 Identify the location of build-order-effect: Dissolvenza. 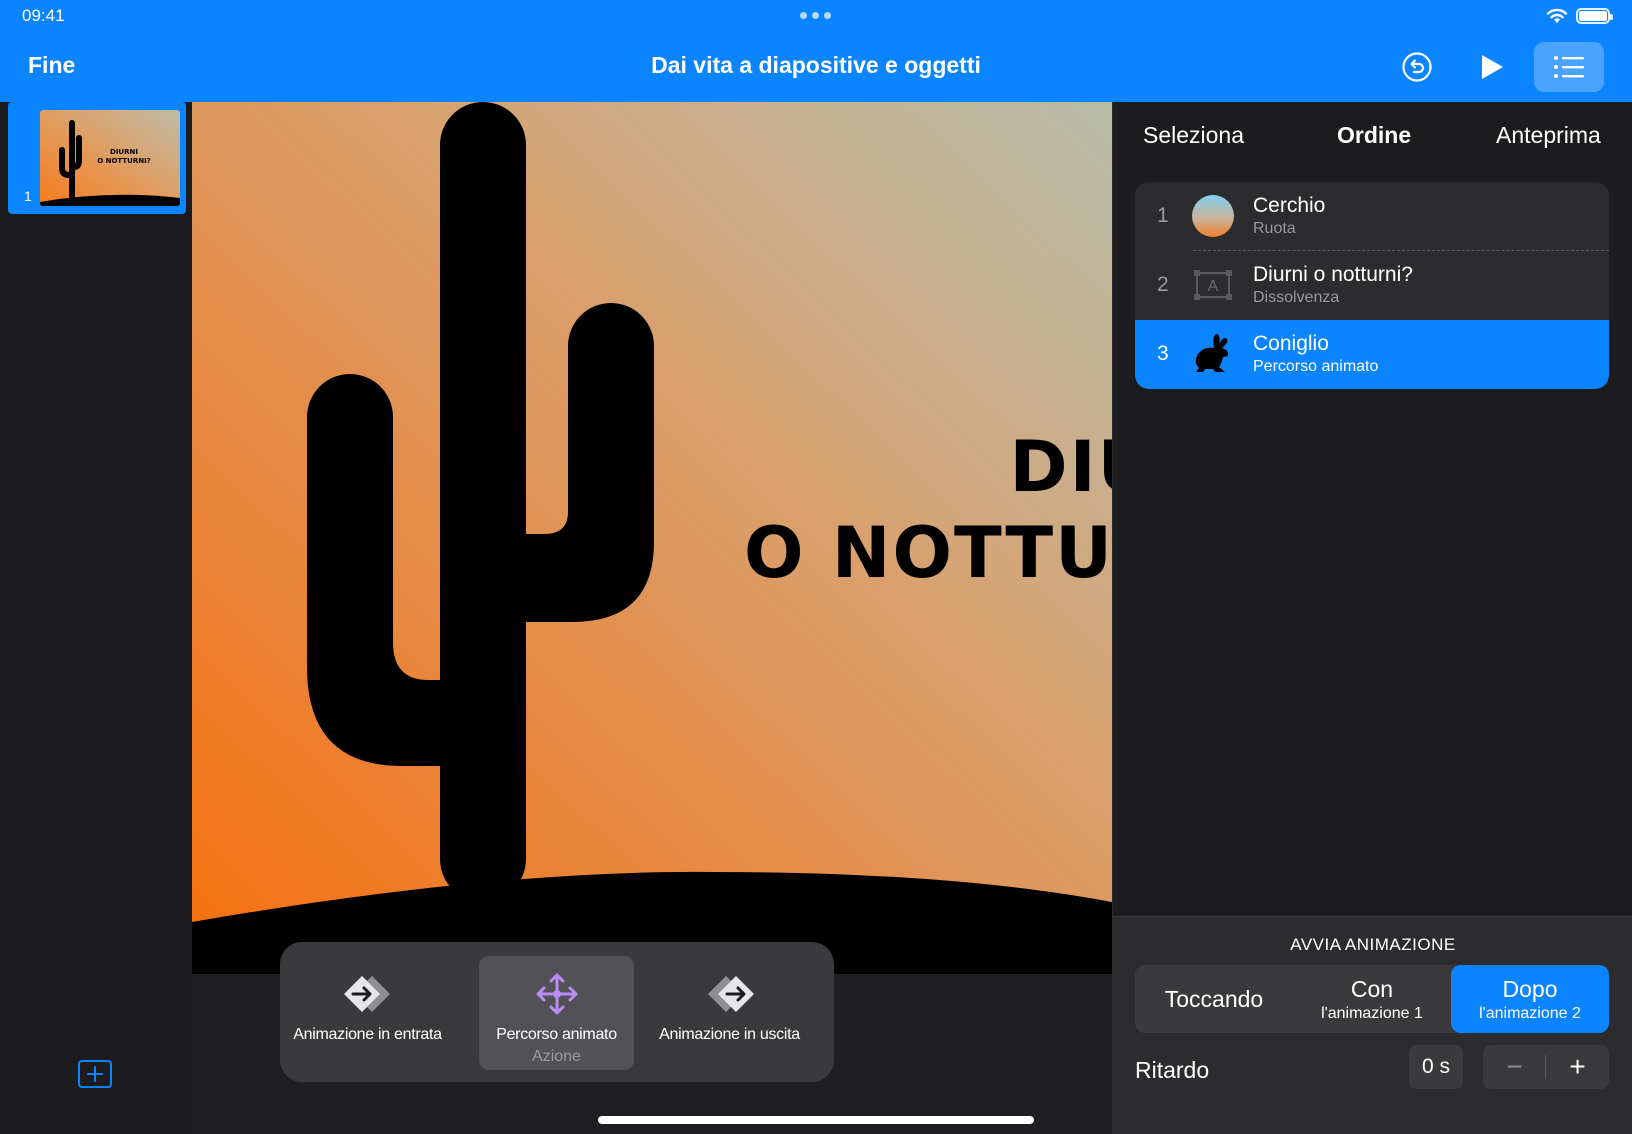
(1296, 297).